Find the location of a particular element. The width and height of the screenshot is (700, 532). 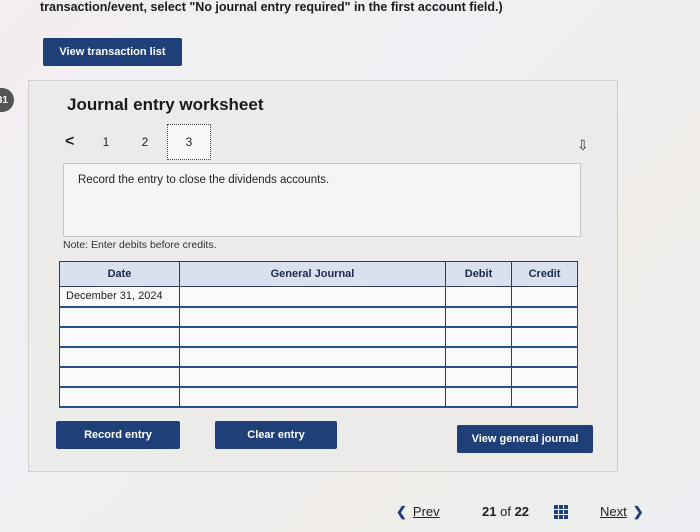

question-number-badge: 31 is located at coordinates (7, 100).